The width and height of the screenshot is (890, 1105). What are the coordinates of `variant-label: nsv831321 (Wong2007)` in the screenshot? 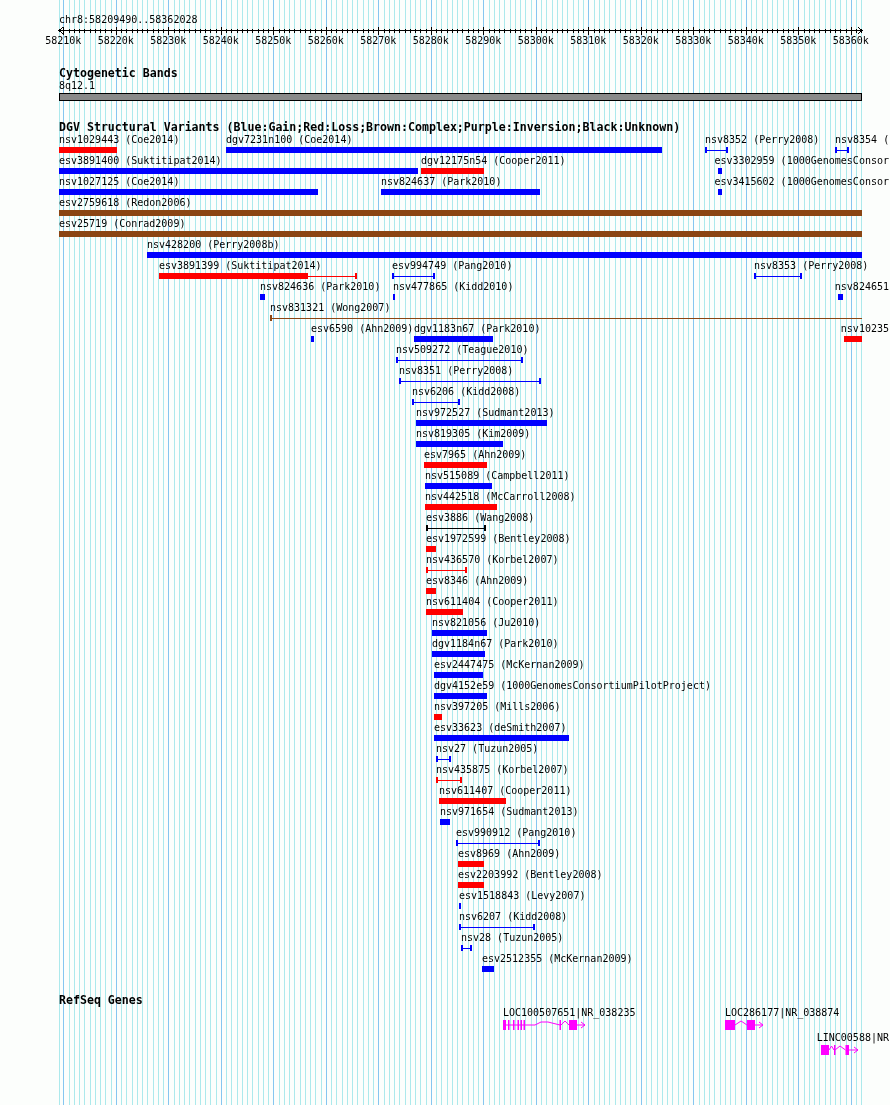 It's located at (330, 308).